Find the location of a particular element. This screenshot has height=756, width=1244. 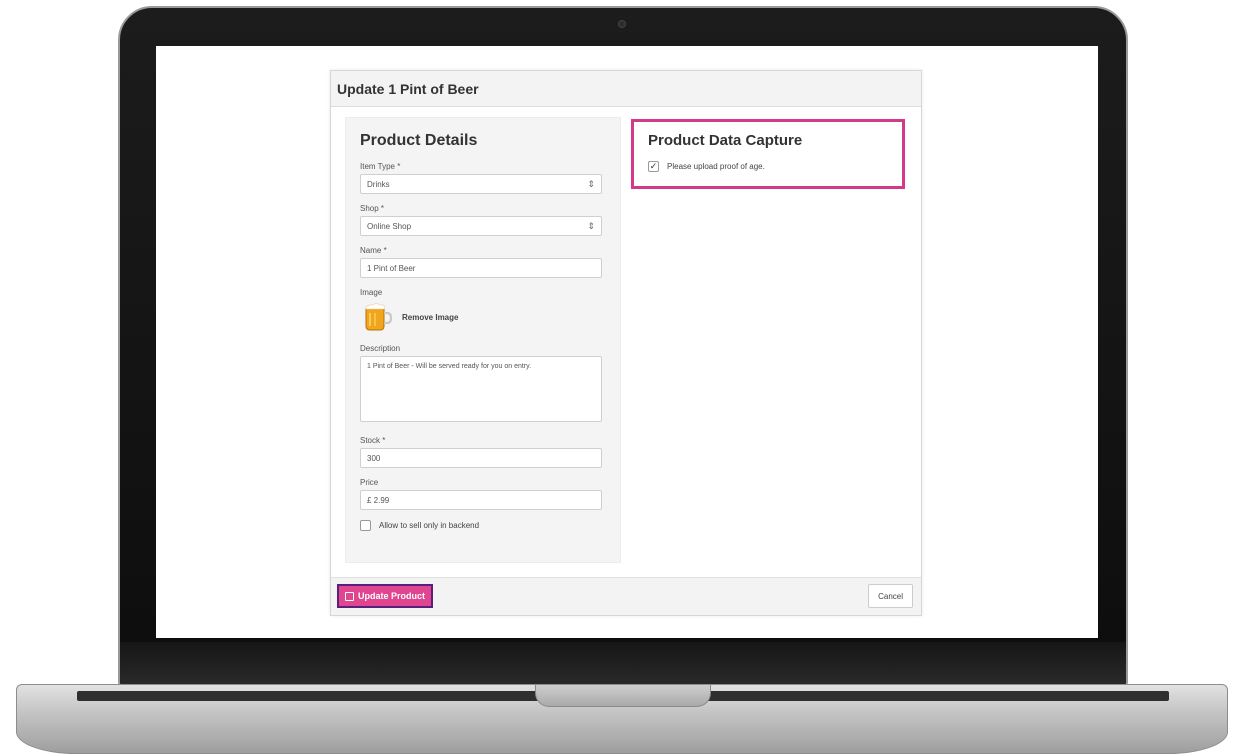

trackpad-notch is located at coordinates (623, 696).